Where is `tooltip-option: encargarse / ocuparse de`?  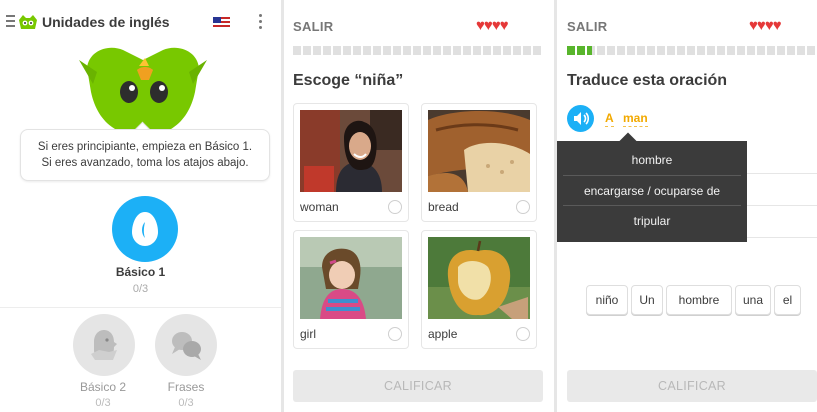
tooltip-option: encargarse / ocuparse de is located at coordinates (652, 191).